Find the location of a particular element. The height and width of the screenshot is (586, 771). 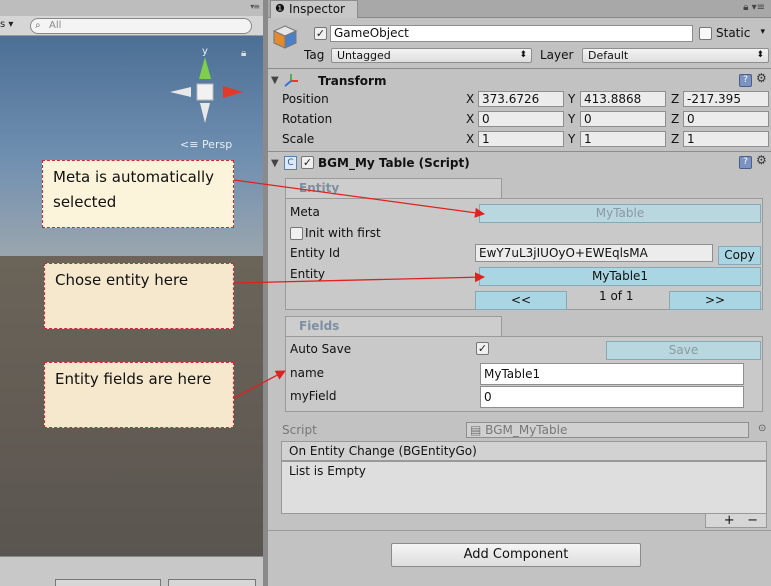

entity-select-button: MyTable1 is located at coordinates (620, 276).